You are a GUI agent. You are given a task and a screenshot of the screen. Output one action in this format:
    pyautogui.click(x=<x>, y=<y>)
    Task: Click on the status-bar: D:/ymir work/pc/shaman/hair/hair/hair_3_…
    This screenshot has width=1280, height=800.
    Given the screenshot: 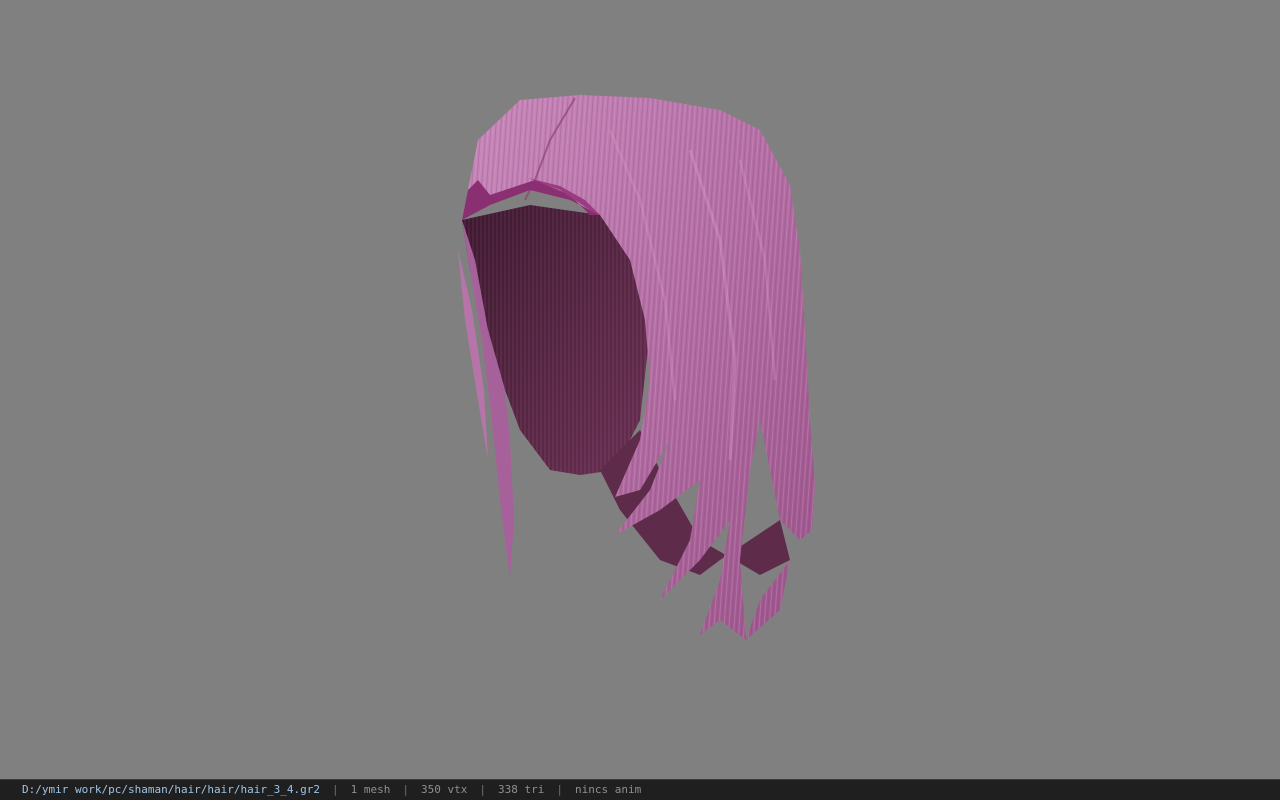 What is the action you would take?
    pyautogui.click(x=640, y=789)
    